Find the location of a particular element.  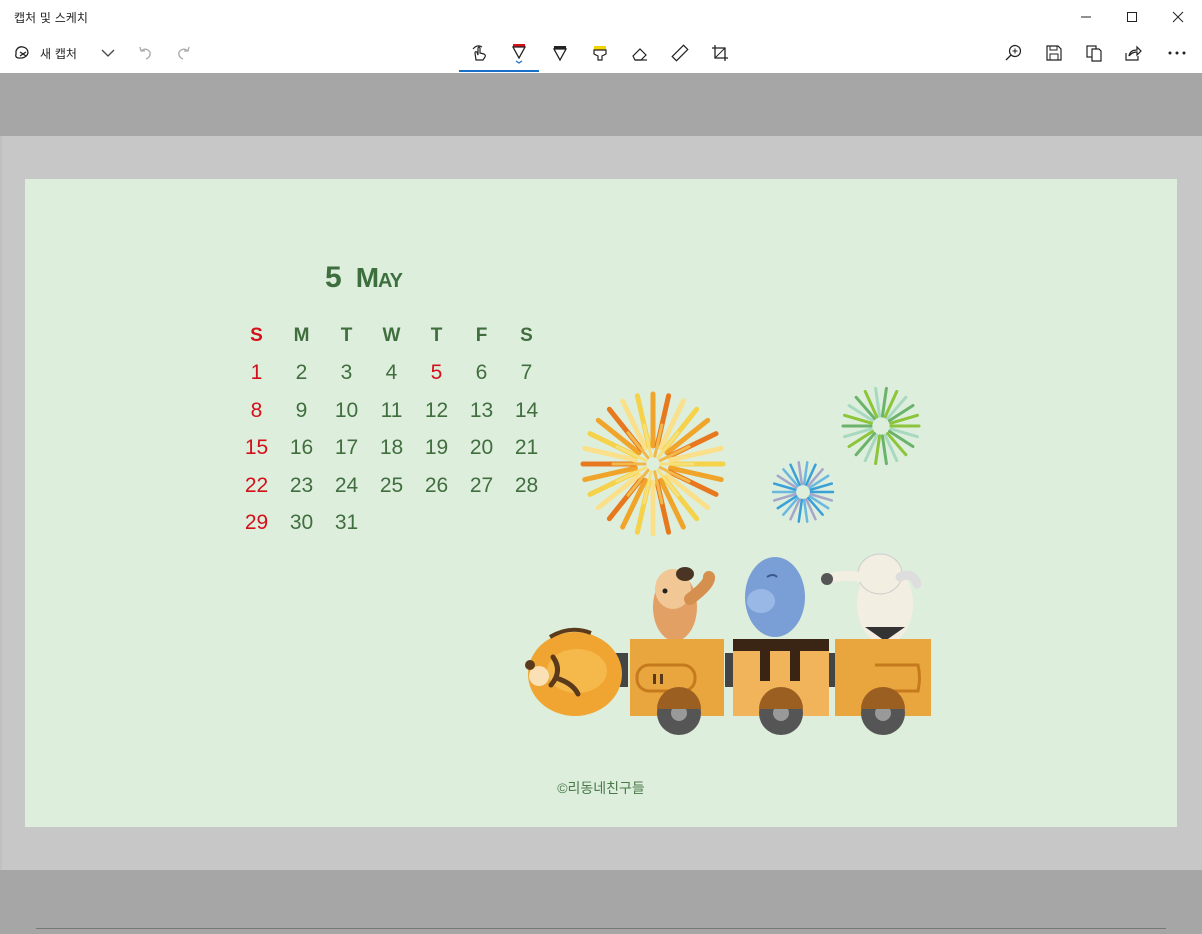

close-icon is located at coordinates (1178, 17).